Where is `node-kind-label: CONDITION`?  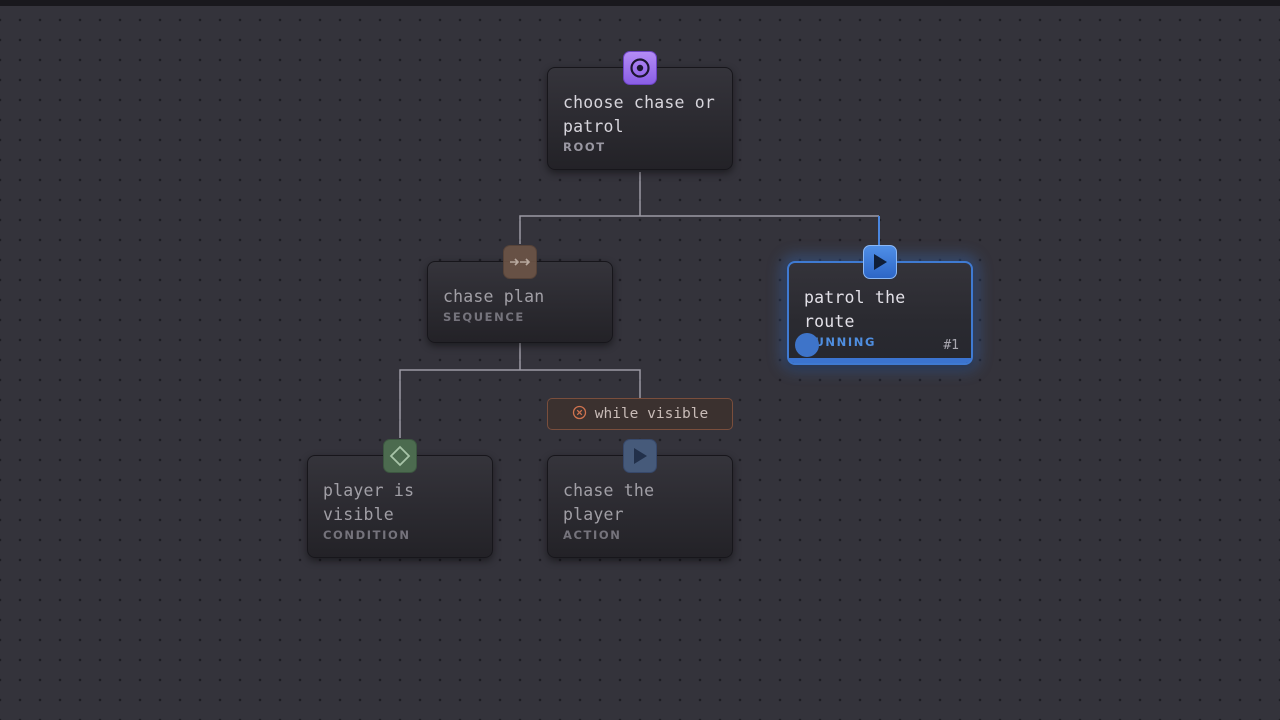
node-kind-label: CONDITION is located at coordinates (367, 535).